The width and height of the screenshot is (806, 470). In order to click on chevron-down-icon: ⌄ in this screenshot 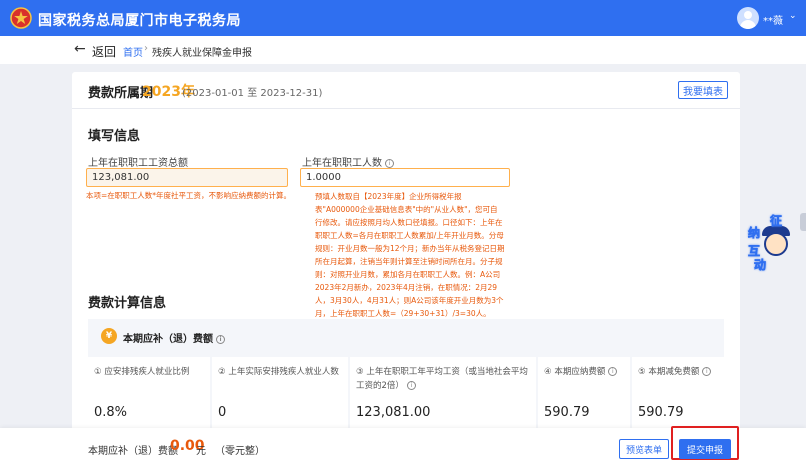, I will do `click(793, 16)`.